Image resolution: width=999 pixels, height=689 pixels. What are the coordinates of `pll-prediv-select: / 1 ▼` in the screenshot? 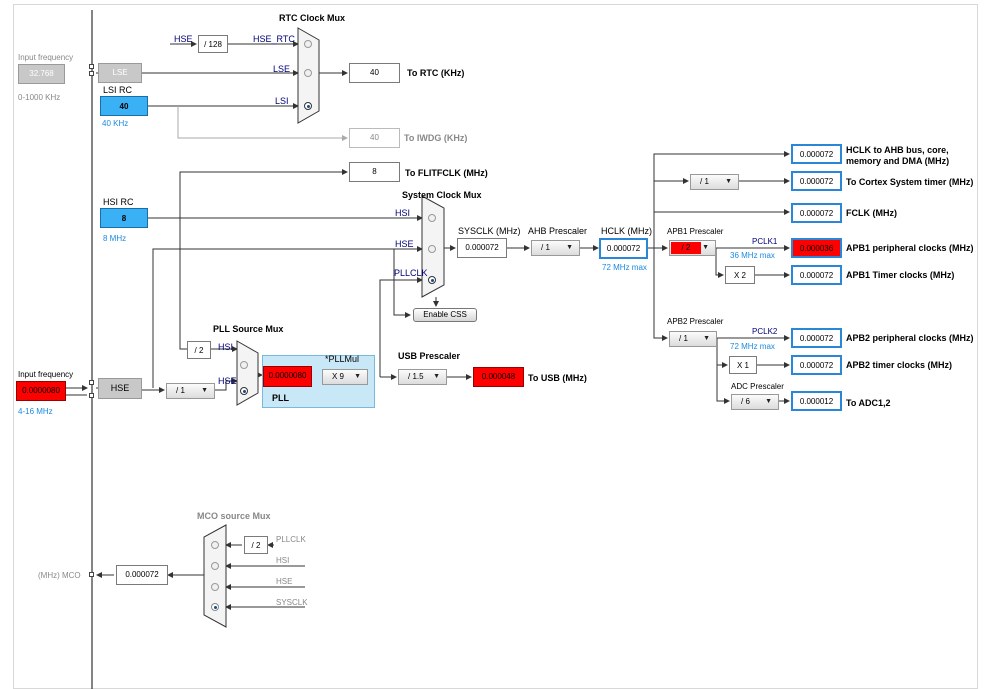 It's located at (190, 391).